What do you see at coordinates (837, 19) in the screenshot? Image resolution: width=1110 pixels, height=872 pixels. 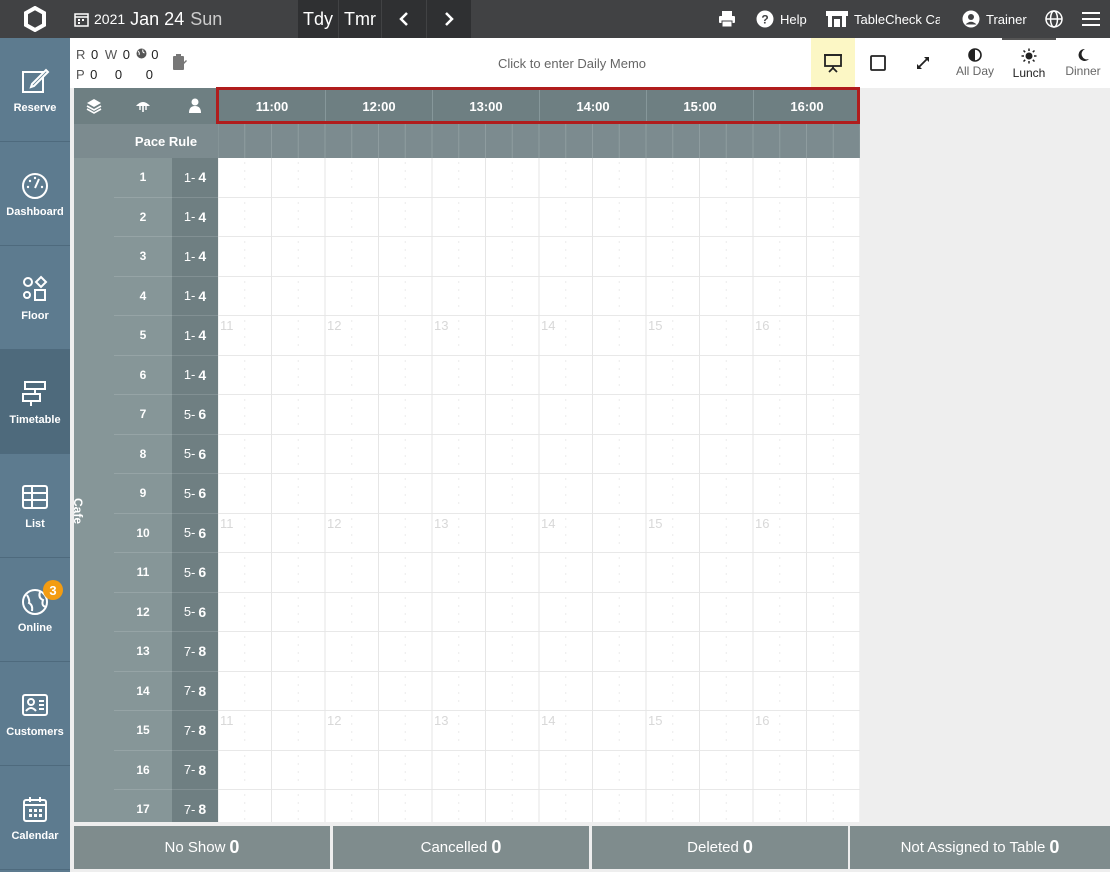 I see `store-icon` at bounding box center [837, 19].